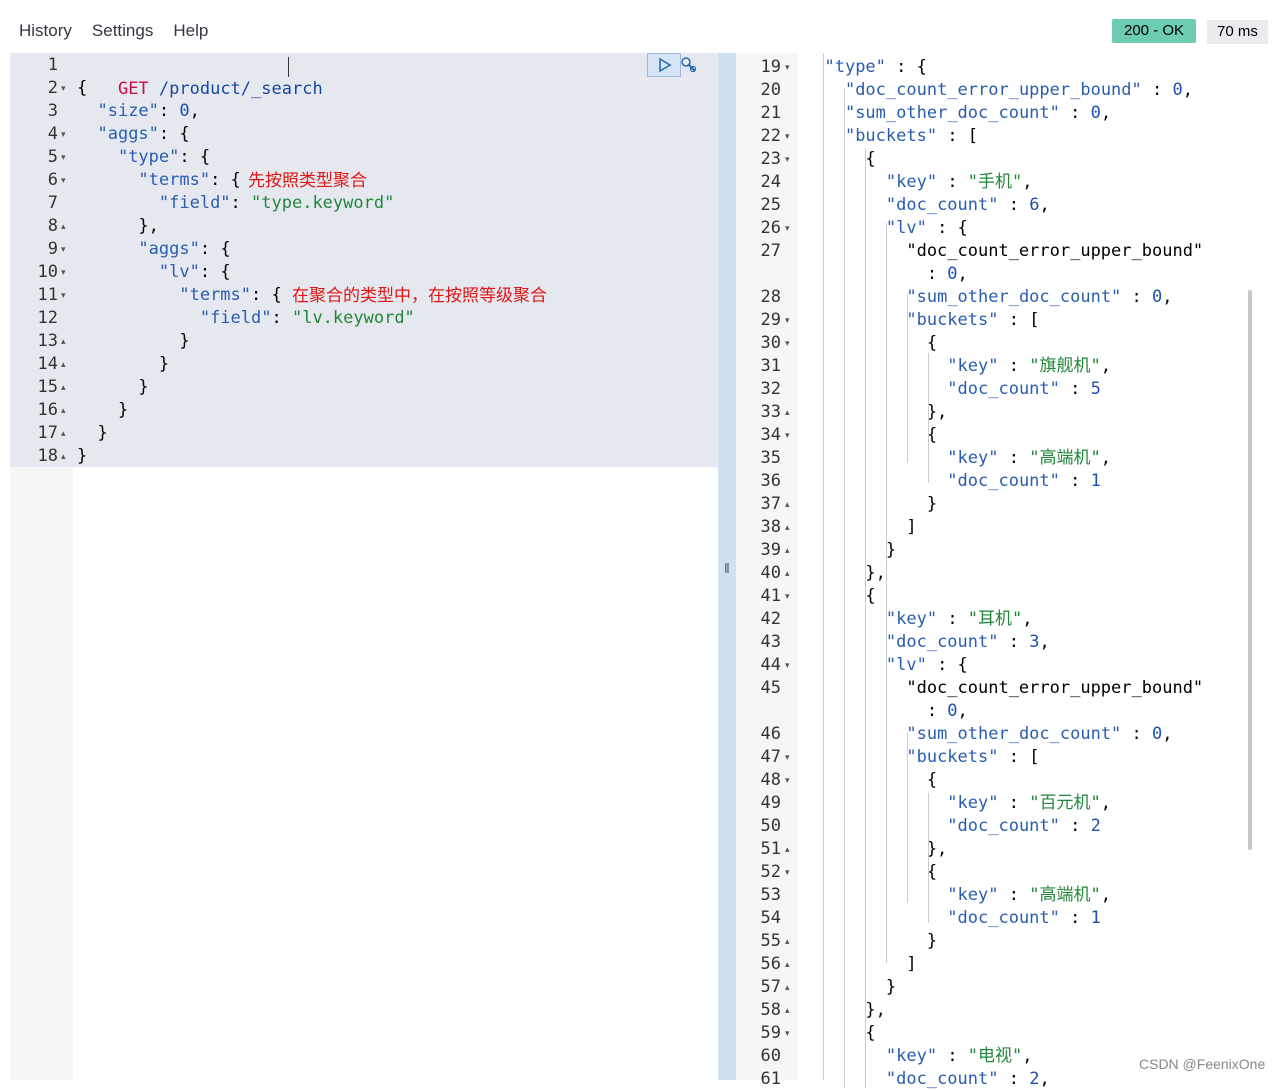  What do you see at coordinates (967, 642) in the screenshot?
I see `code-line: "doc_count" : 3,` at bounding box center [967, 642].